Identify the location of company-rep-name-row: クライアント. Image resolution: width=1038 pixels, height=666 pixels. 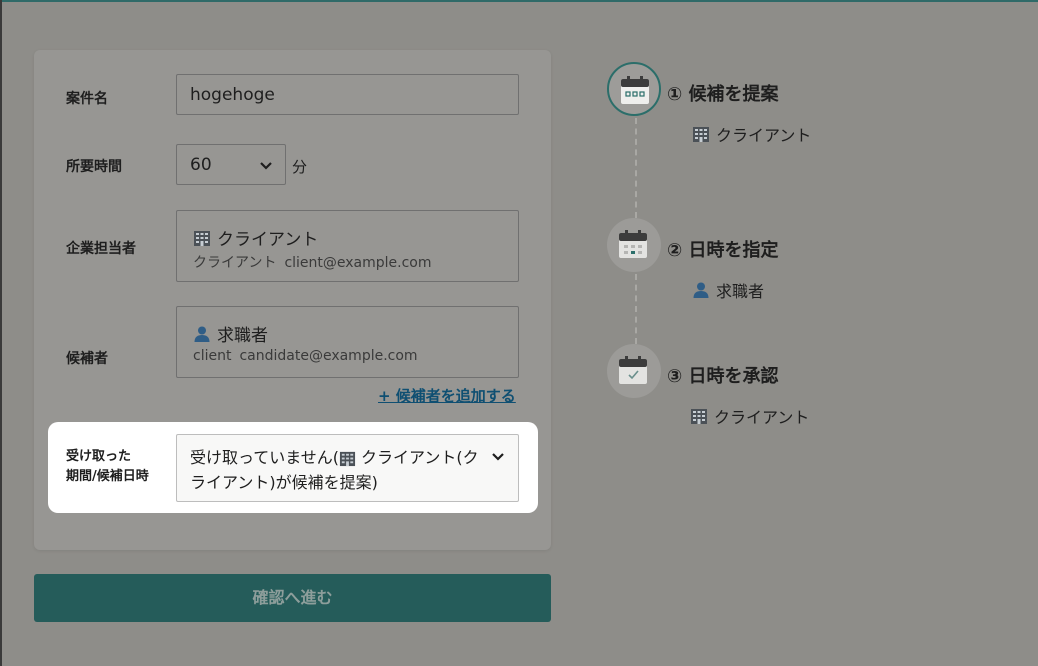
(255, 237).